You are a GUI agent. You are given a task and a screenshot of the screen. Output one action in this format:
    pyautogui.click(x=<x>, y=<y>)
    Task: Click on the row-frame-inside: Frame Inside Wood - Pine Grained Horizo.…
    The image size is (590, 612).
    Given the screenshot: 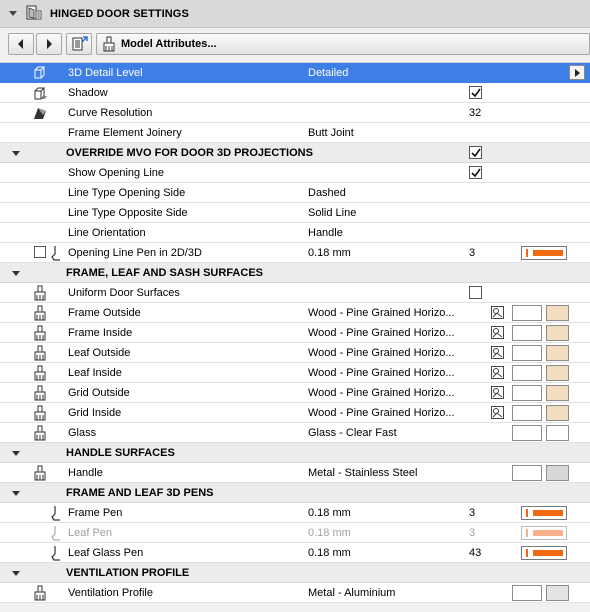 What is the action you would take?
    pyautogui.click(x=295, y=333)
    